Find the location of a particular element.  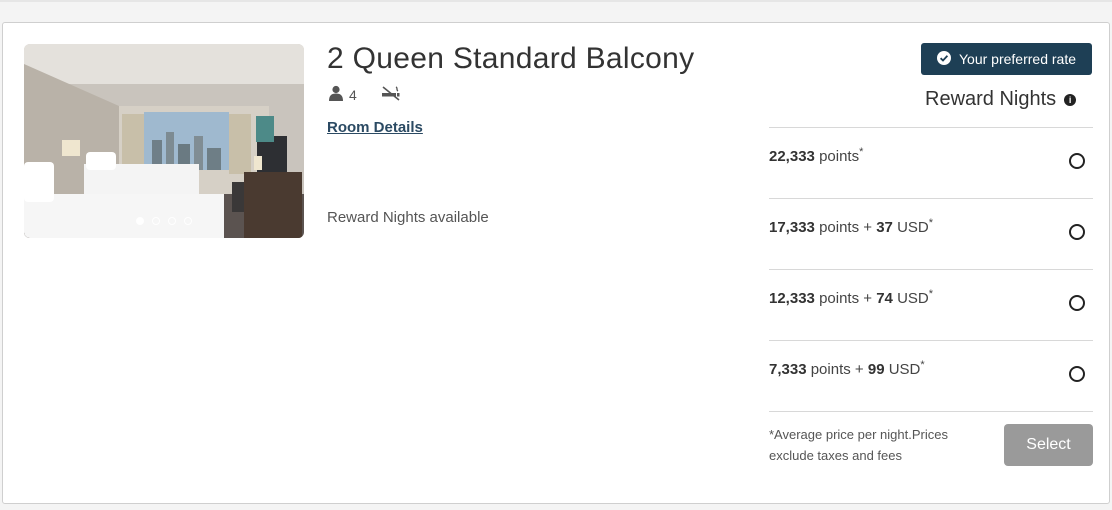

rate-option: 7,333 points + 99 USD* is located at coordinates (931, 375).